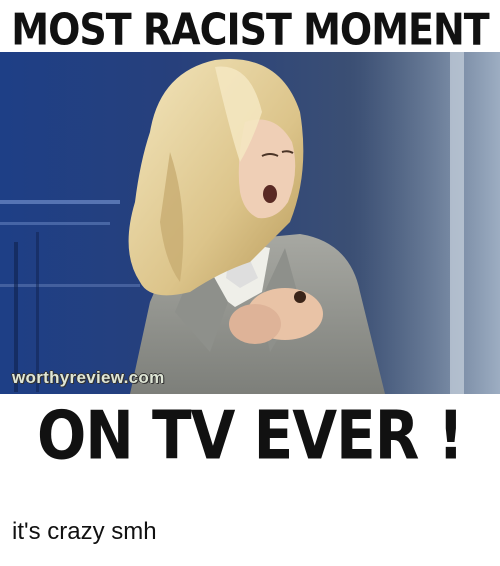 The height and width of the screenshot is (566, 500). What do you see at coordinates (250, 29) in the screenshot?
I see `top-caption: MOST RACIST MOMENT` at bounding box center [250, 29].